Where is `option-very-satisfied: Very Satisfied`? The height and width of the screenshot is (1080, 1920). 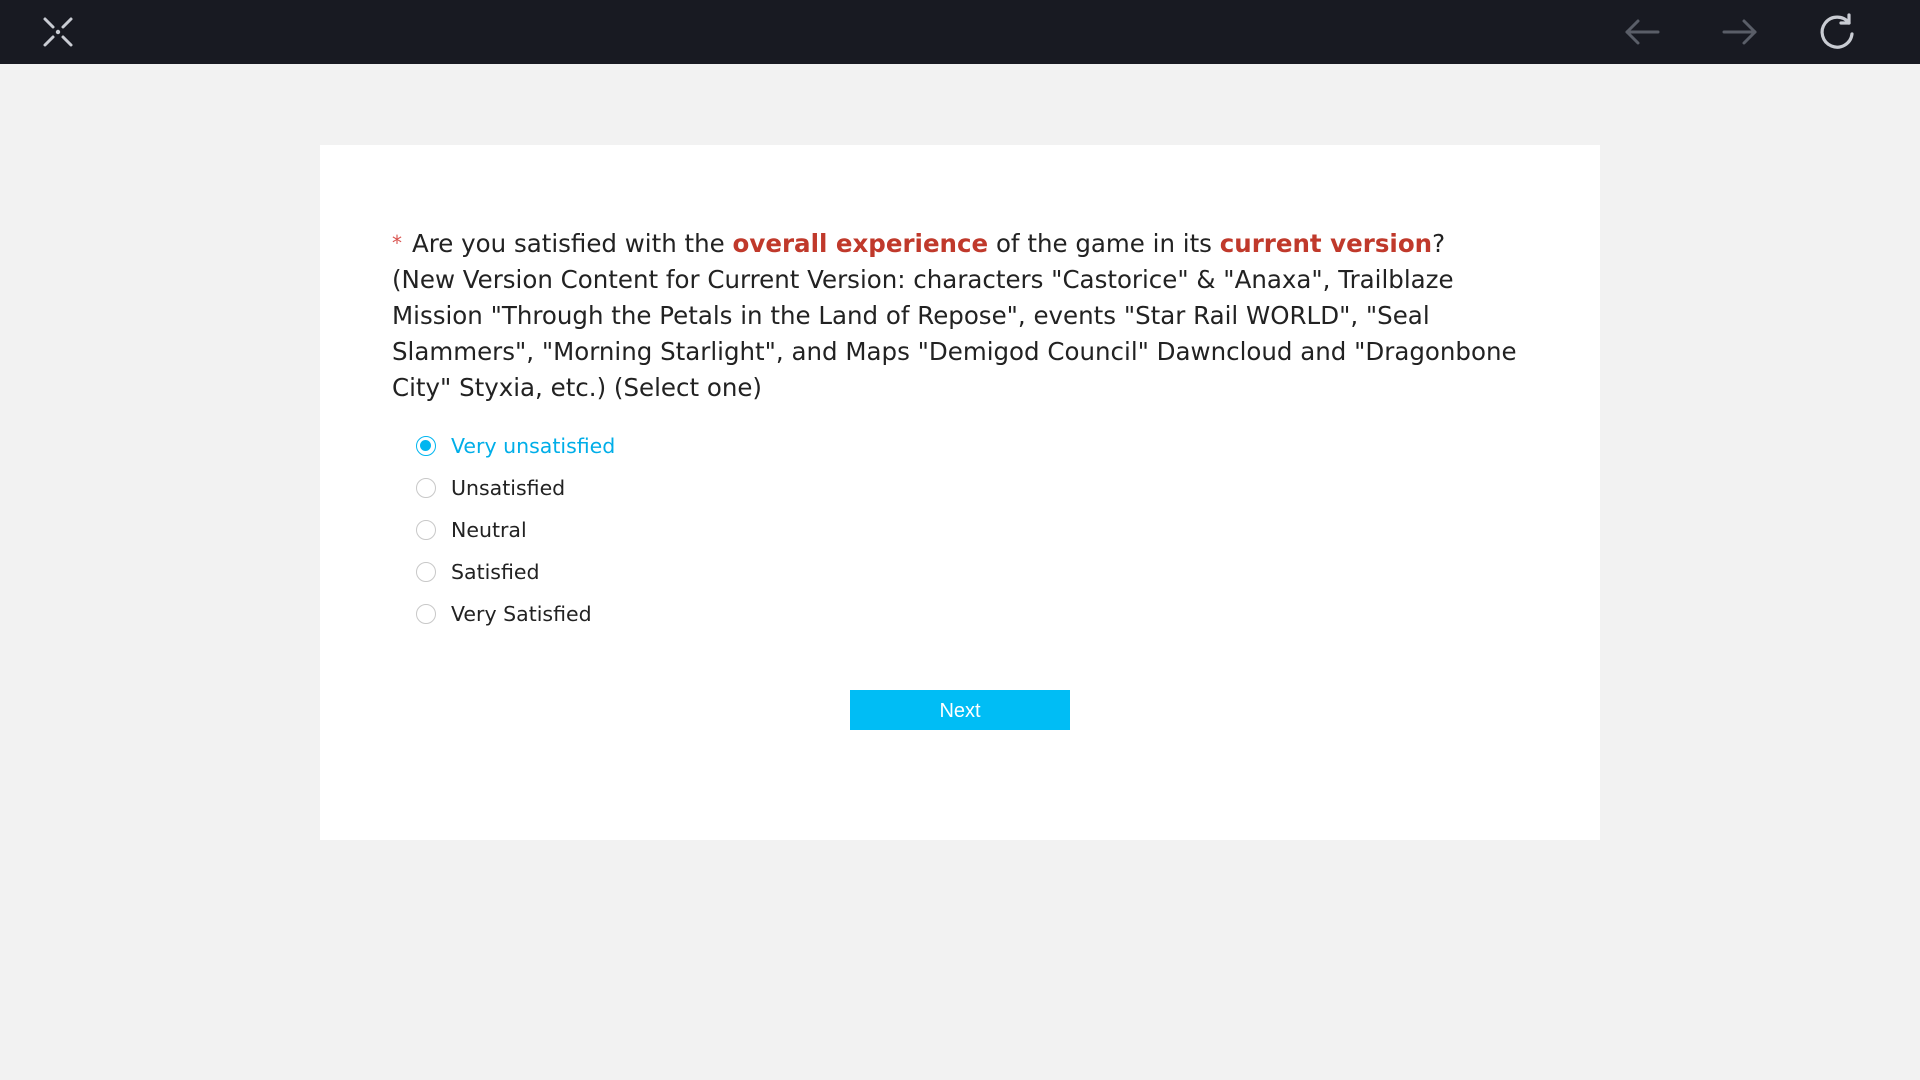 option-very-satisfied: Very Satisfied is located at coordinates (515, 614).